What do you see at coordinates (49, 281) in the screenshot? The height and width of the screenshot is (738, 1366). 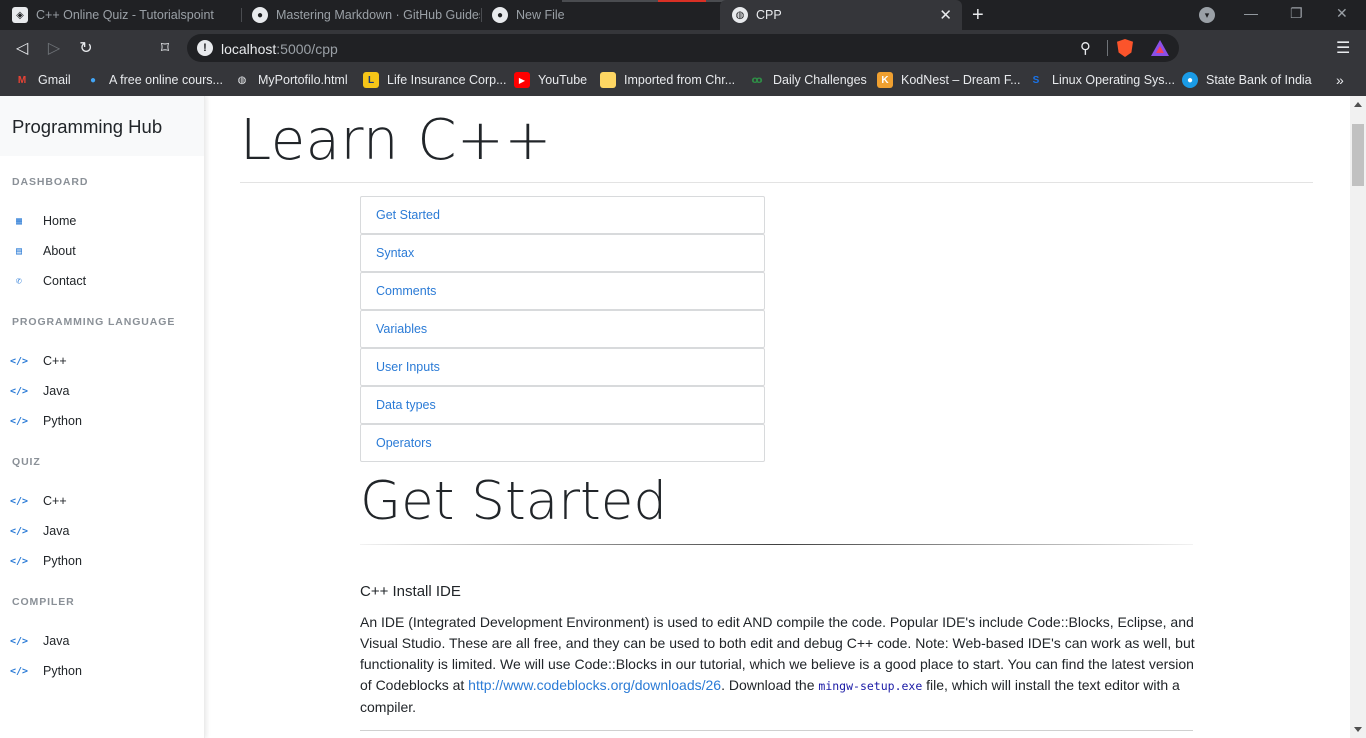 I see `sidebar-item-contact: ✆ Contact` at bounding box center [49, 281].